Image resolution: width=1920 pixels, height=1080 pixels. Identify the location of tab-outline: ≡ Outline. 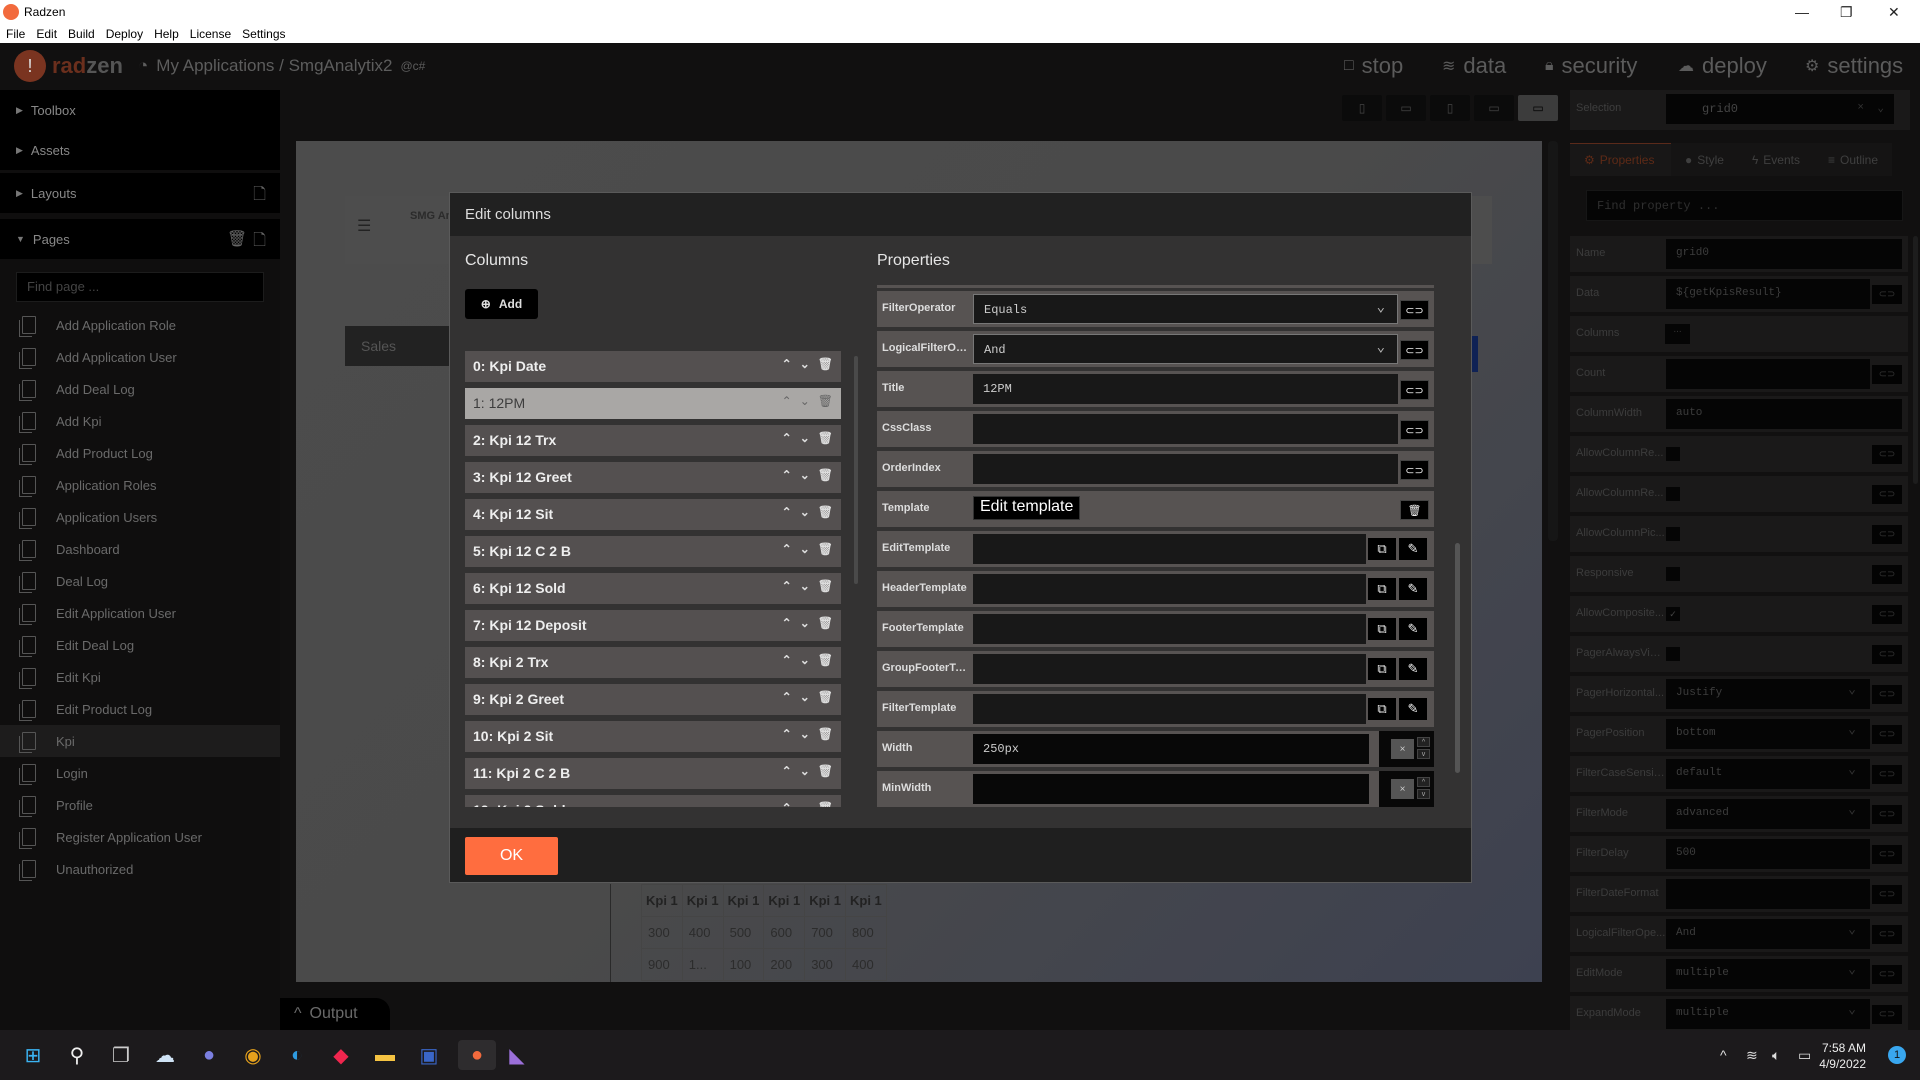
(1853, 159).